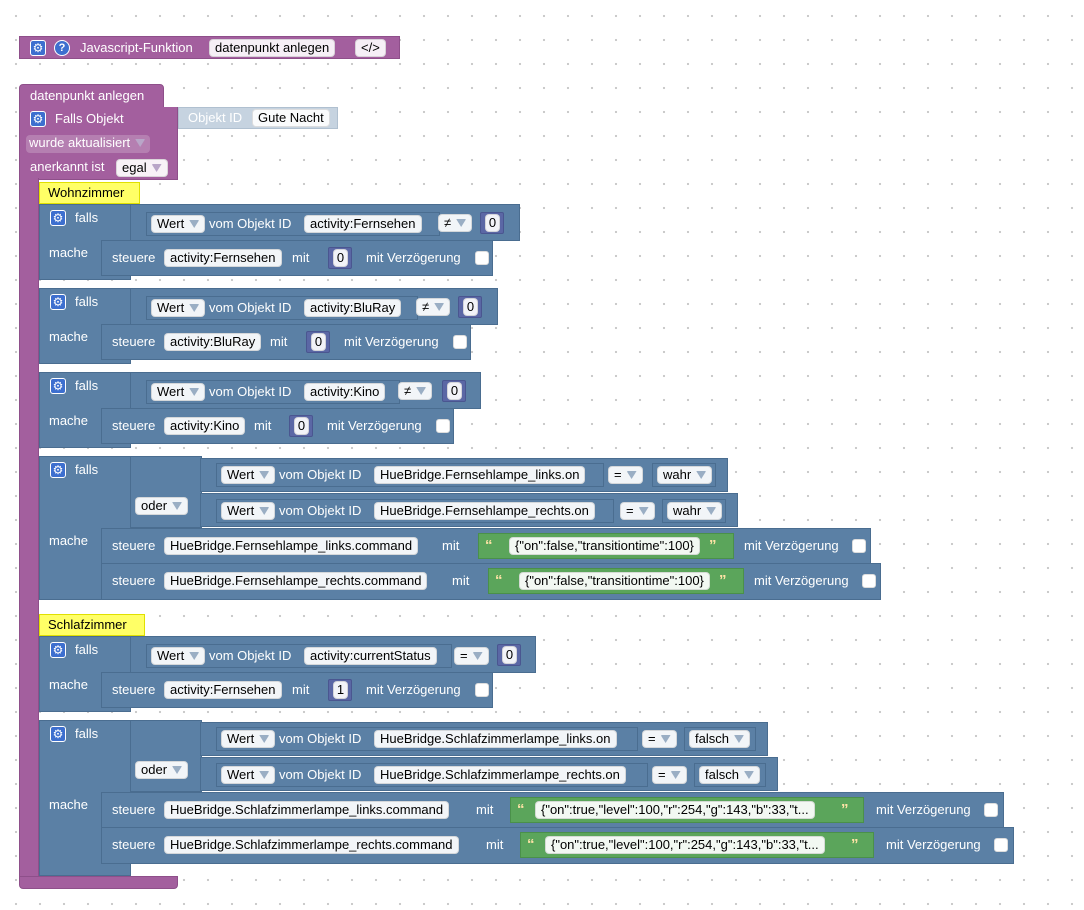 This screenshot has width=1084, height=910. What do you see at coordinates (291, 118) in the screenshot?
I see `objekt-id-value: Gute Nacht` at bounding box center [291, 118].